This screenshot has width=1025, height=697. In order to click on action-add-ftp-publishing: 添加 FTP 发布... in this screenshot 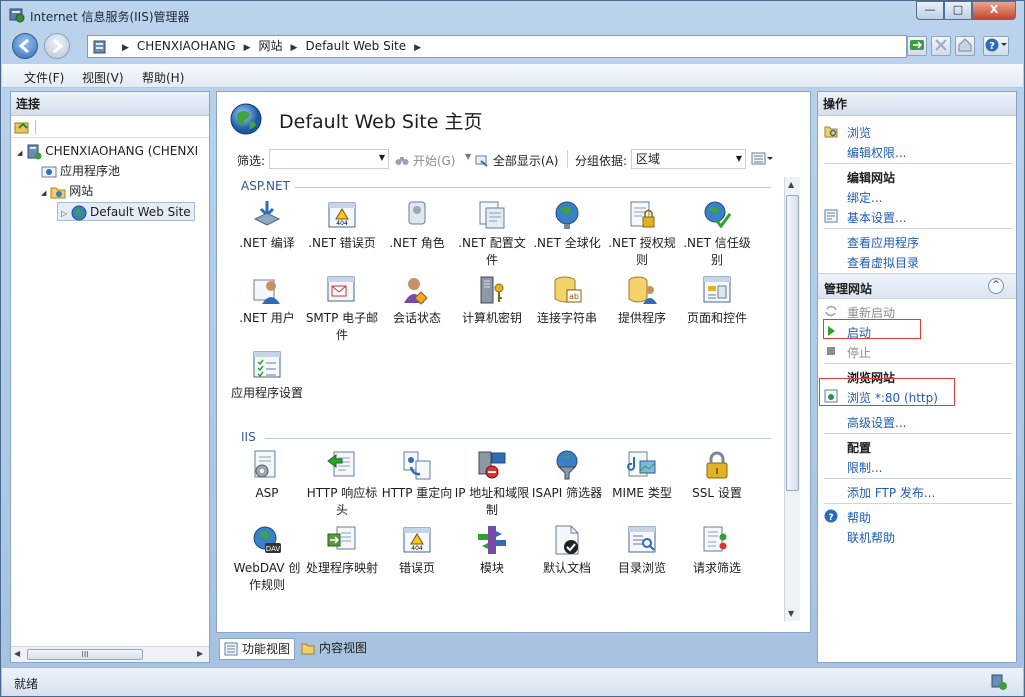, I will do `click(891, 492)`.